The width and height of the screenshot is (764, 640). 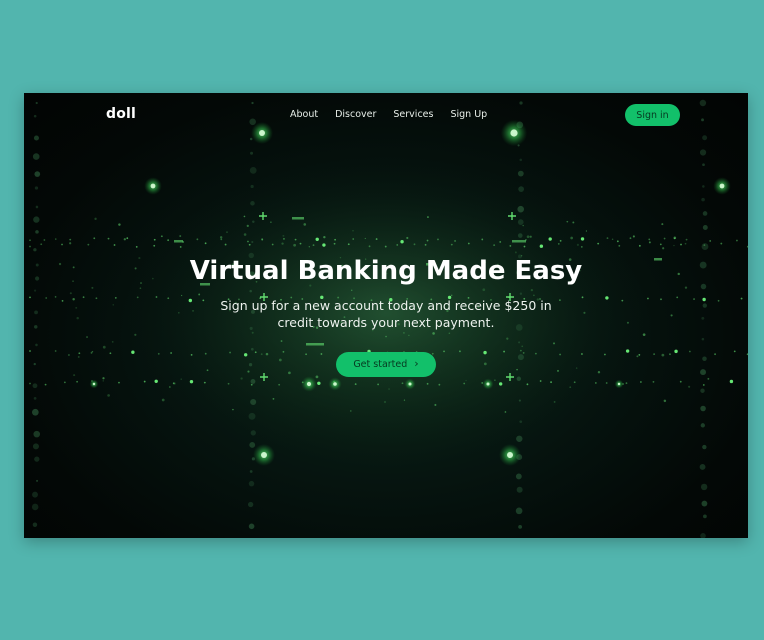 I want to click on brand-logo: doll, so click(x=121, y=114).